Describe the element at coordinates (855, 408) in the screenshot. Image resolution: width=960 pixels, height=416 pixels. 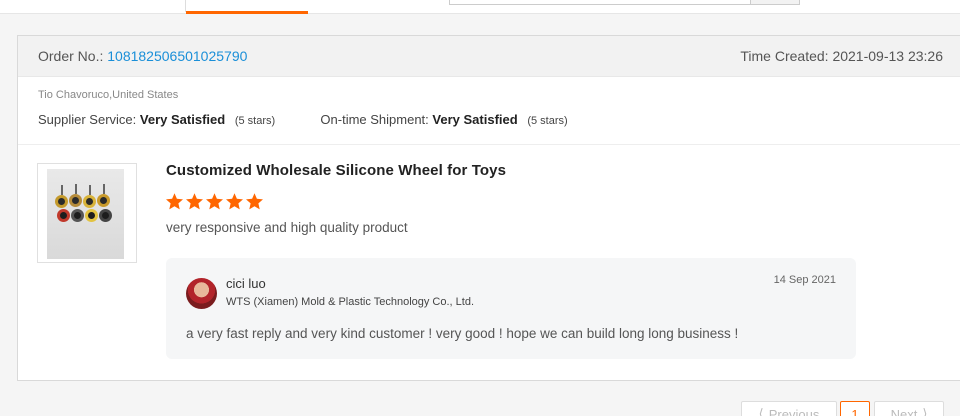
I see `pagination-page-1: 1` at that location.